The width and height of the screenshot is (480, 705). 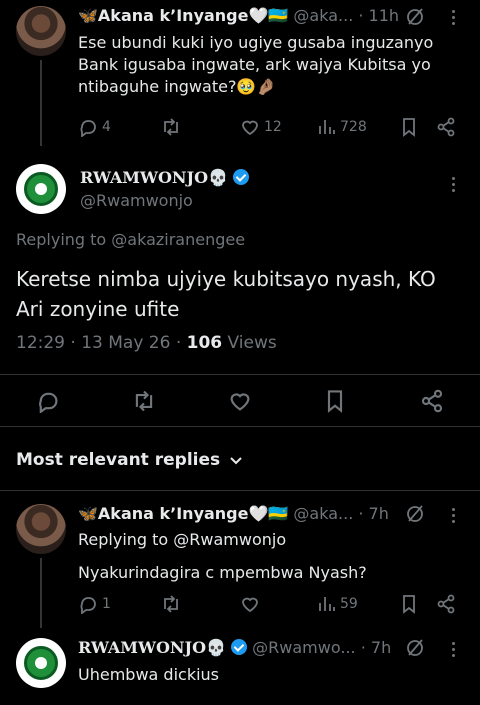 I want to click on tweet1-header: 🦋Akana k’Inyange🤍🇷🇼 @aka... · 11h, so click(x=243, y=15).